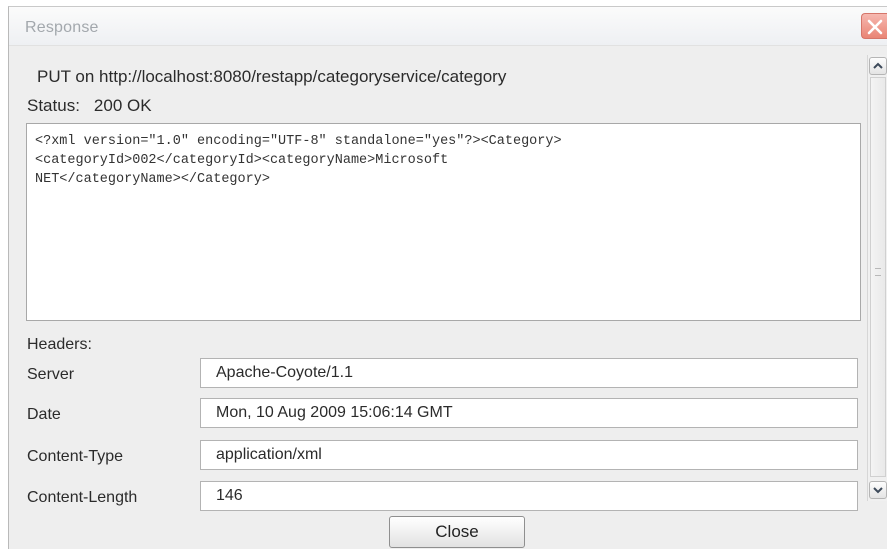 The height and width of the screenshot is (549, 887). I want to click on close-icon, so click(875, 27).